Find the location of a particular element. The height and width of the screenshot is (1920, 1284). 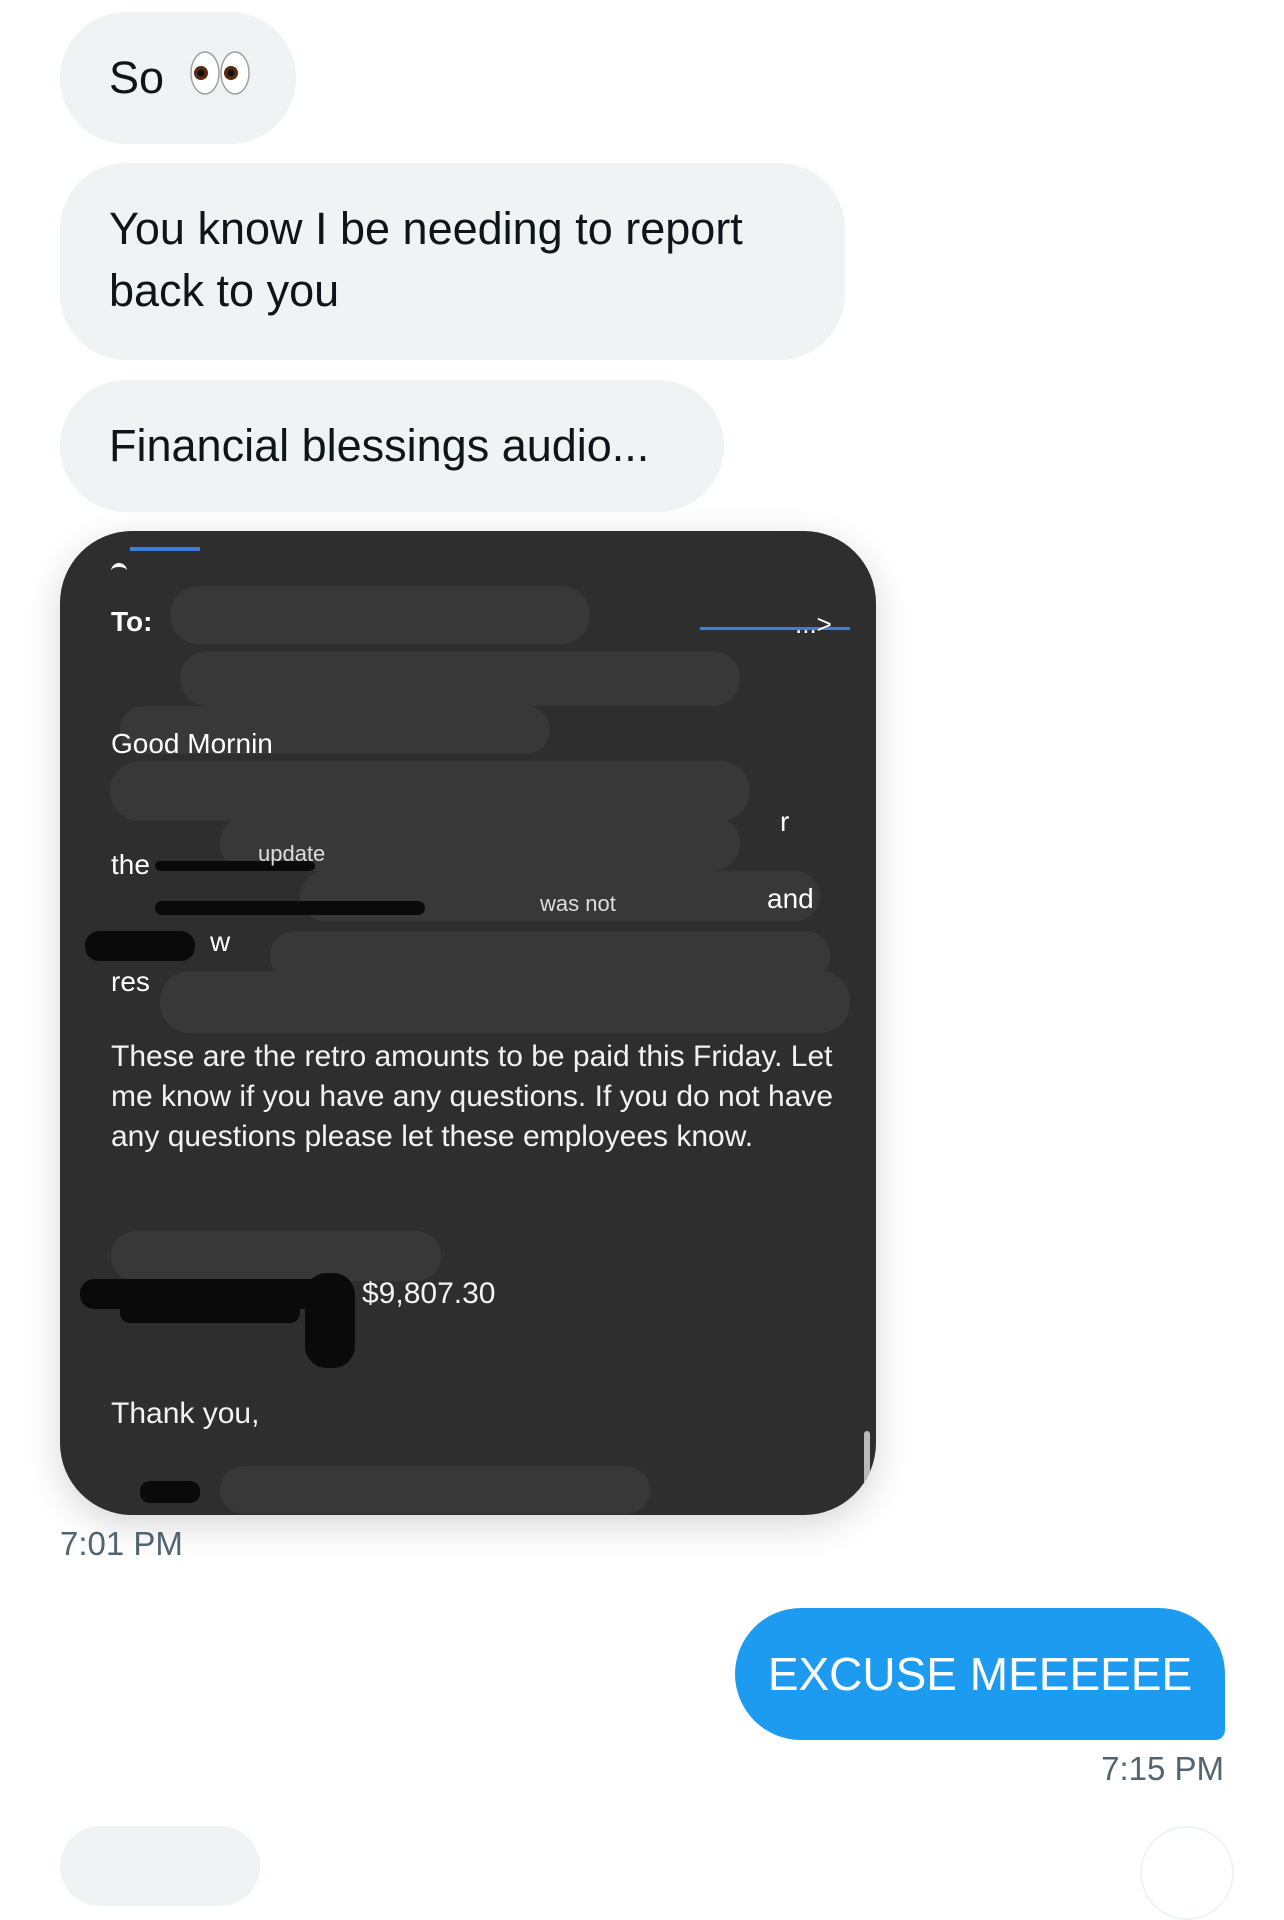

scrollbar is located at coordinates (867, 1461).